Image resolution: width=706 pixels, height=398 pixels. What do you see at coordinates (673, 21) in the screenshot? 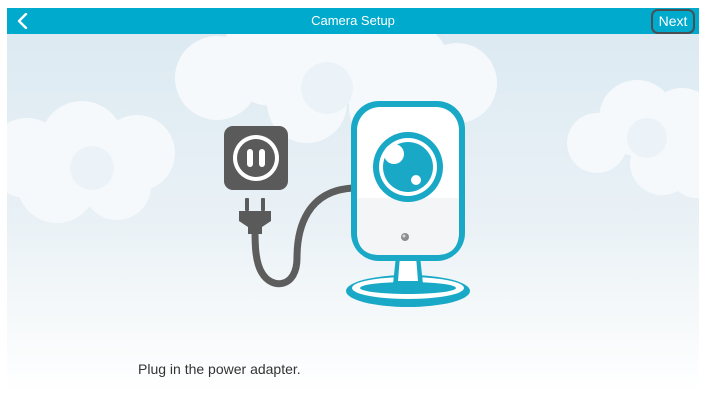
I see `next-button: Next` at bounding box center [673, 21].